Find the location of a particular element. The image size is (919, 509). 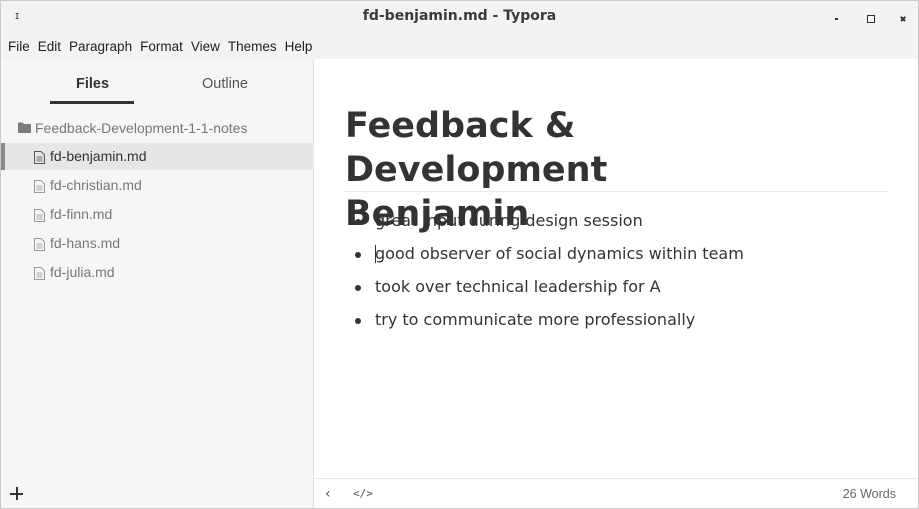

folder-label: Feedback-Development-1-1-notes is located at coordinates (141, 128).